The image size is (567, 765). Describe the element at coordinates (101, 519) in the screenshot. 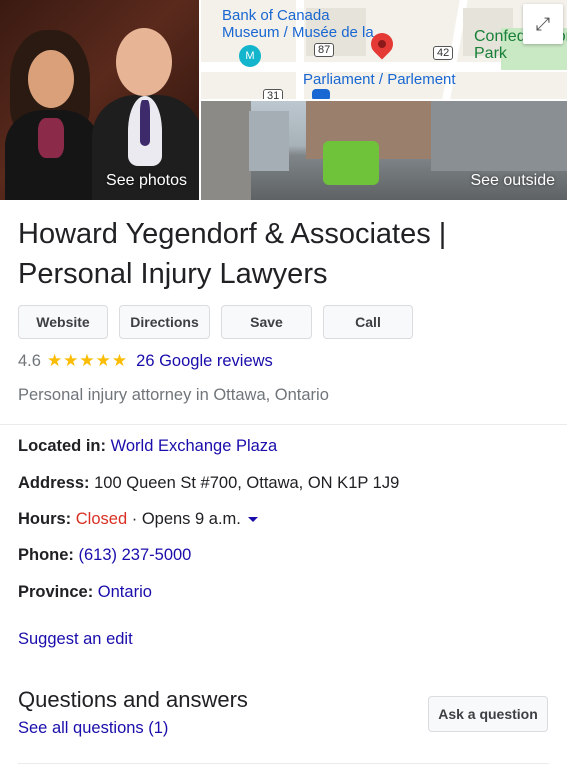

I see `hours-status: Closed` at that location.